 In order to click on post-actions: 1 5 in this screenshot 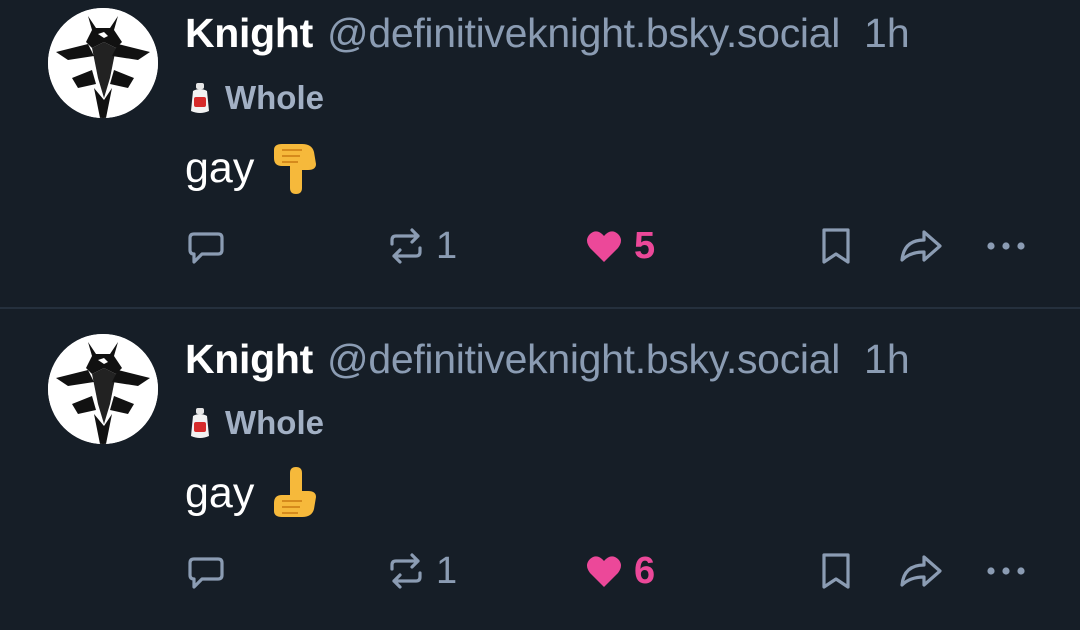, I will do `click(540, 246)`.